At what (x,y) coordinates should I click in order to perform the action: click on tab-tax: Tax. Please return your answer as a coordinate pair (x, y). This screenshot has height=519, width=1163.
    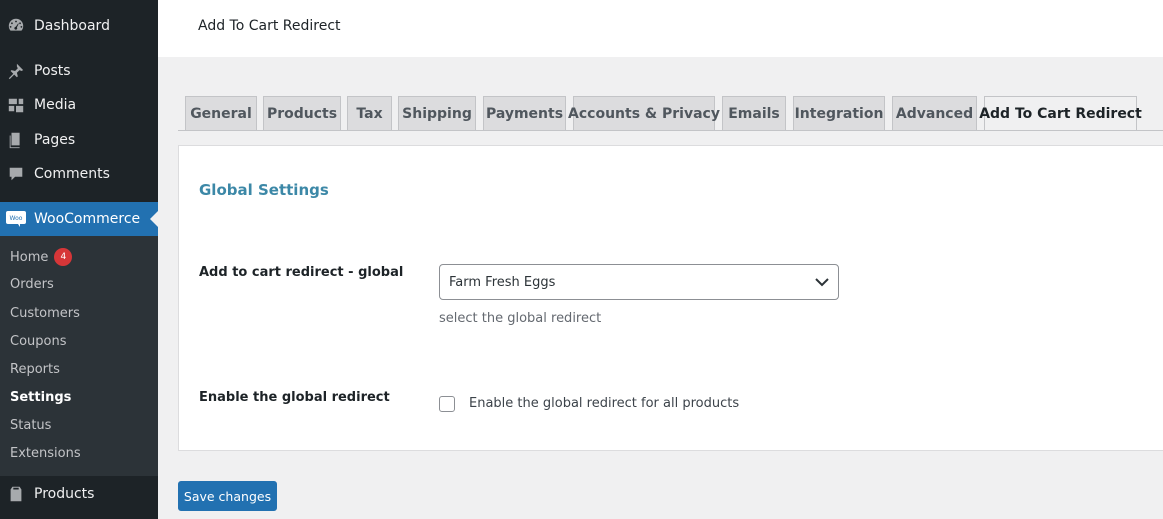
    Looking at the image, I should click on (369, 113).